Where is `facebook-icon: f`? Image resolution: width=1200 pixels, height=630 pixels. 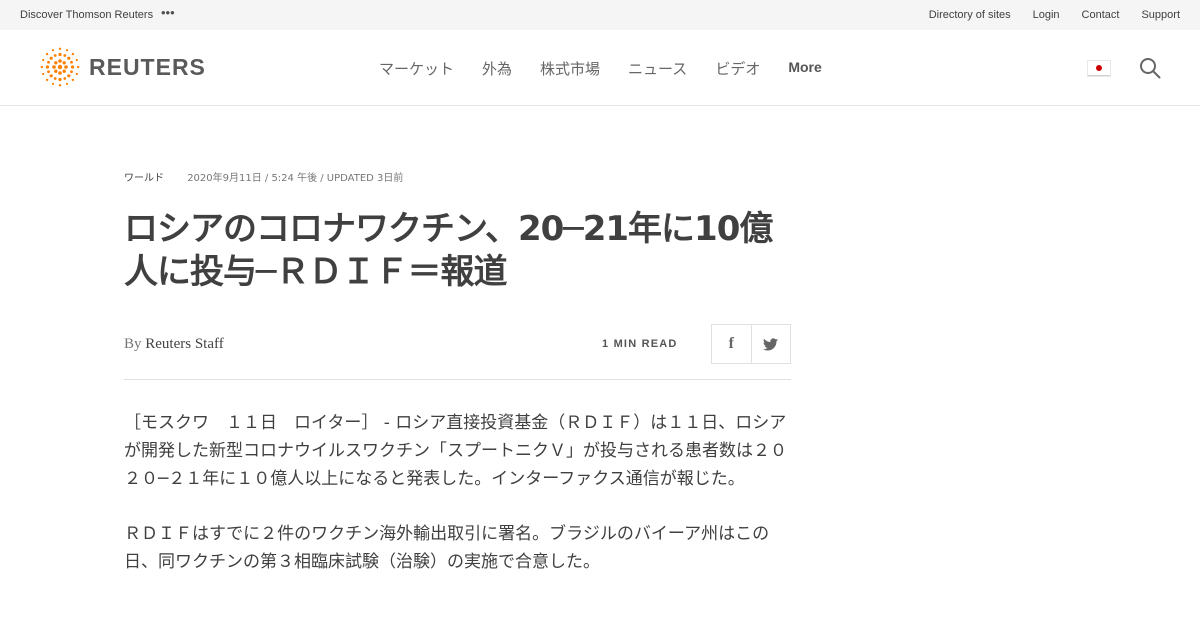 facebook-icon: f is located at coordinates (731, 343).